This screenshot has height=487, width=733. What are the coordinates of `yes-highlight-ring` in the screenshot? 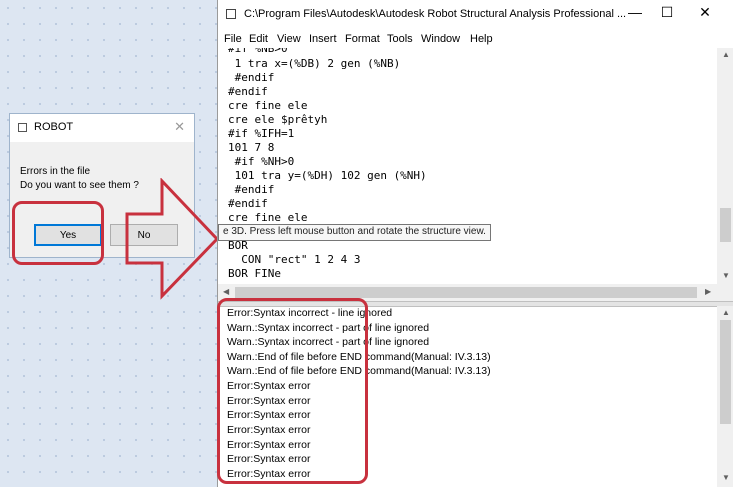 It's located at (58, 233).